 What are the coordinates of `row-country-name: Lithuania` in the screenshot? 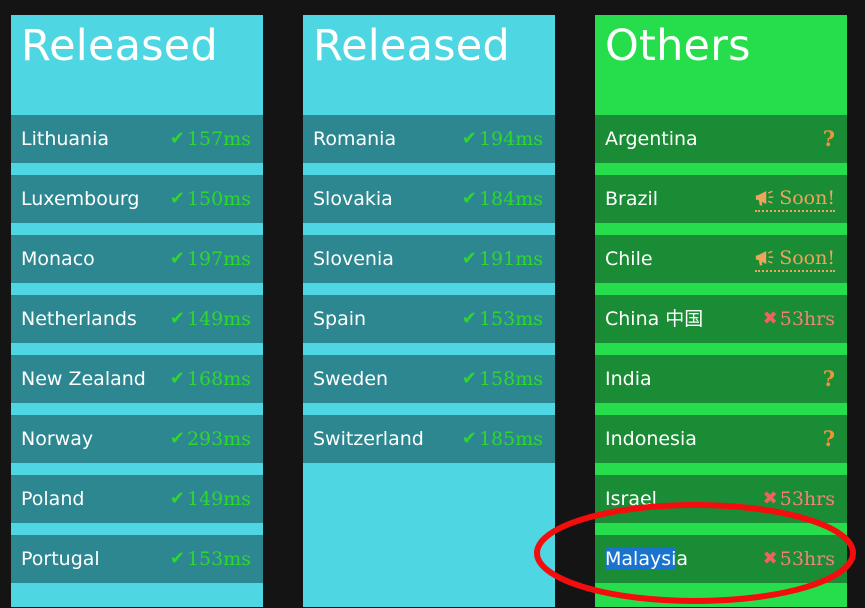 It's located at (65, 139).